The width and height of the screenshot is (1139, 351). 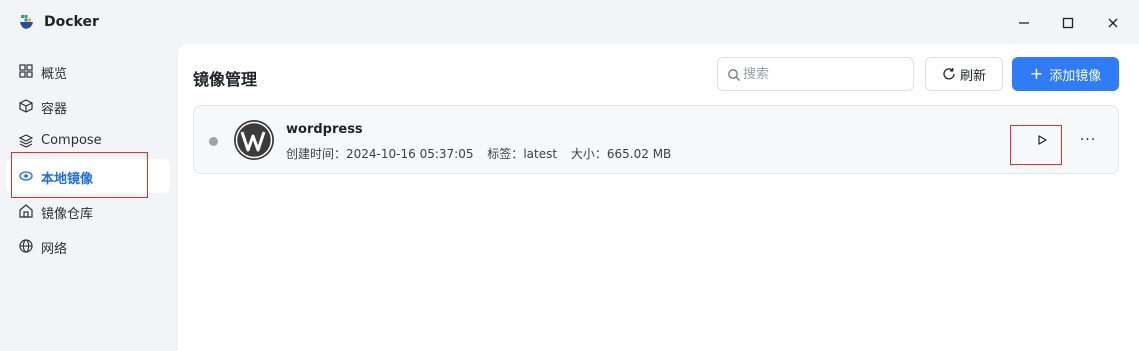 I want to click on sidebar-item-label: 容器, so click(x=54, y=109).